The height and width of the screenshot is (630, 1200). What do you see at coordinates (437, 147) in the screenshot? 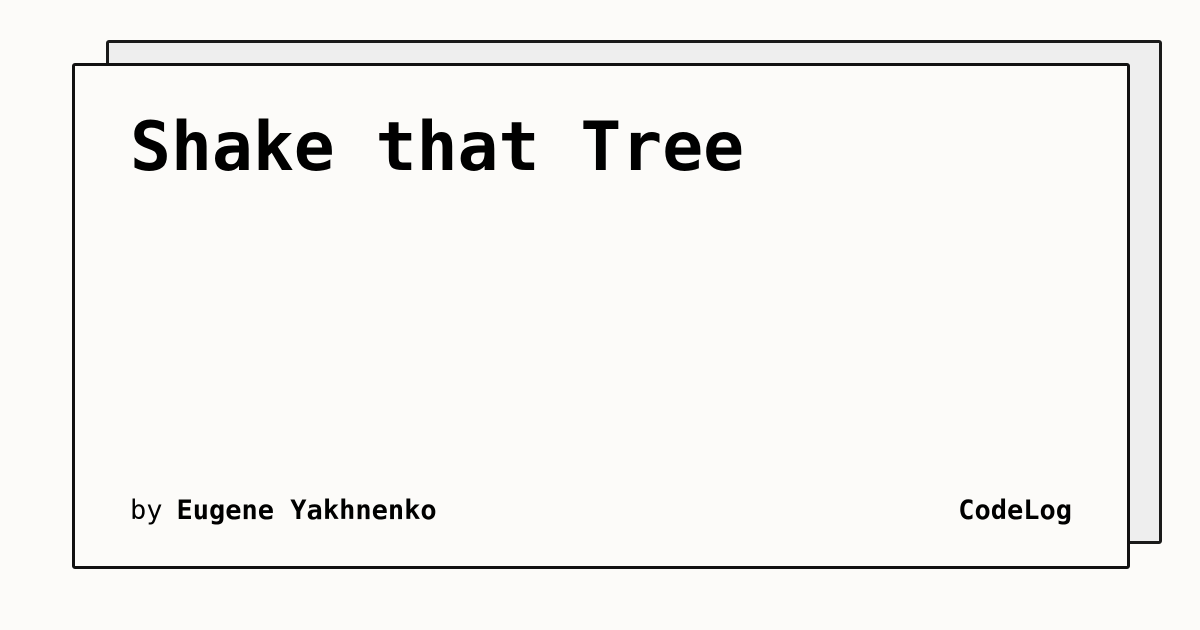
I see `post-title: Shake that Tree` at bounding box center [437, 147].